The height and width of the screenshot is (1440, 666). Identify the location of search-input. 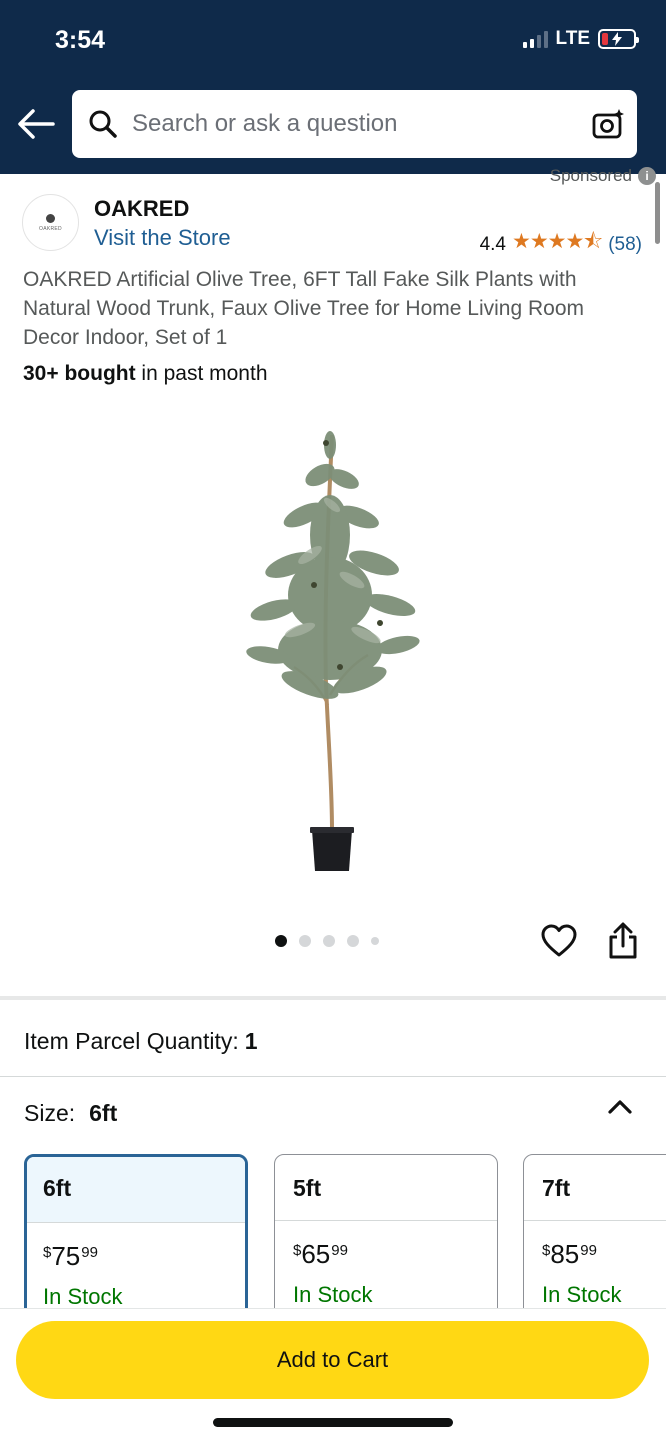
(361, 124).